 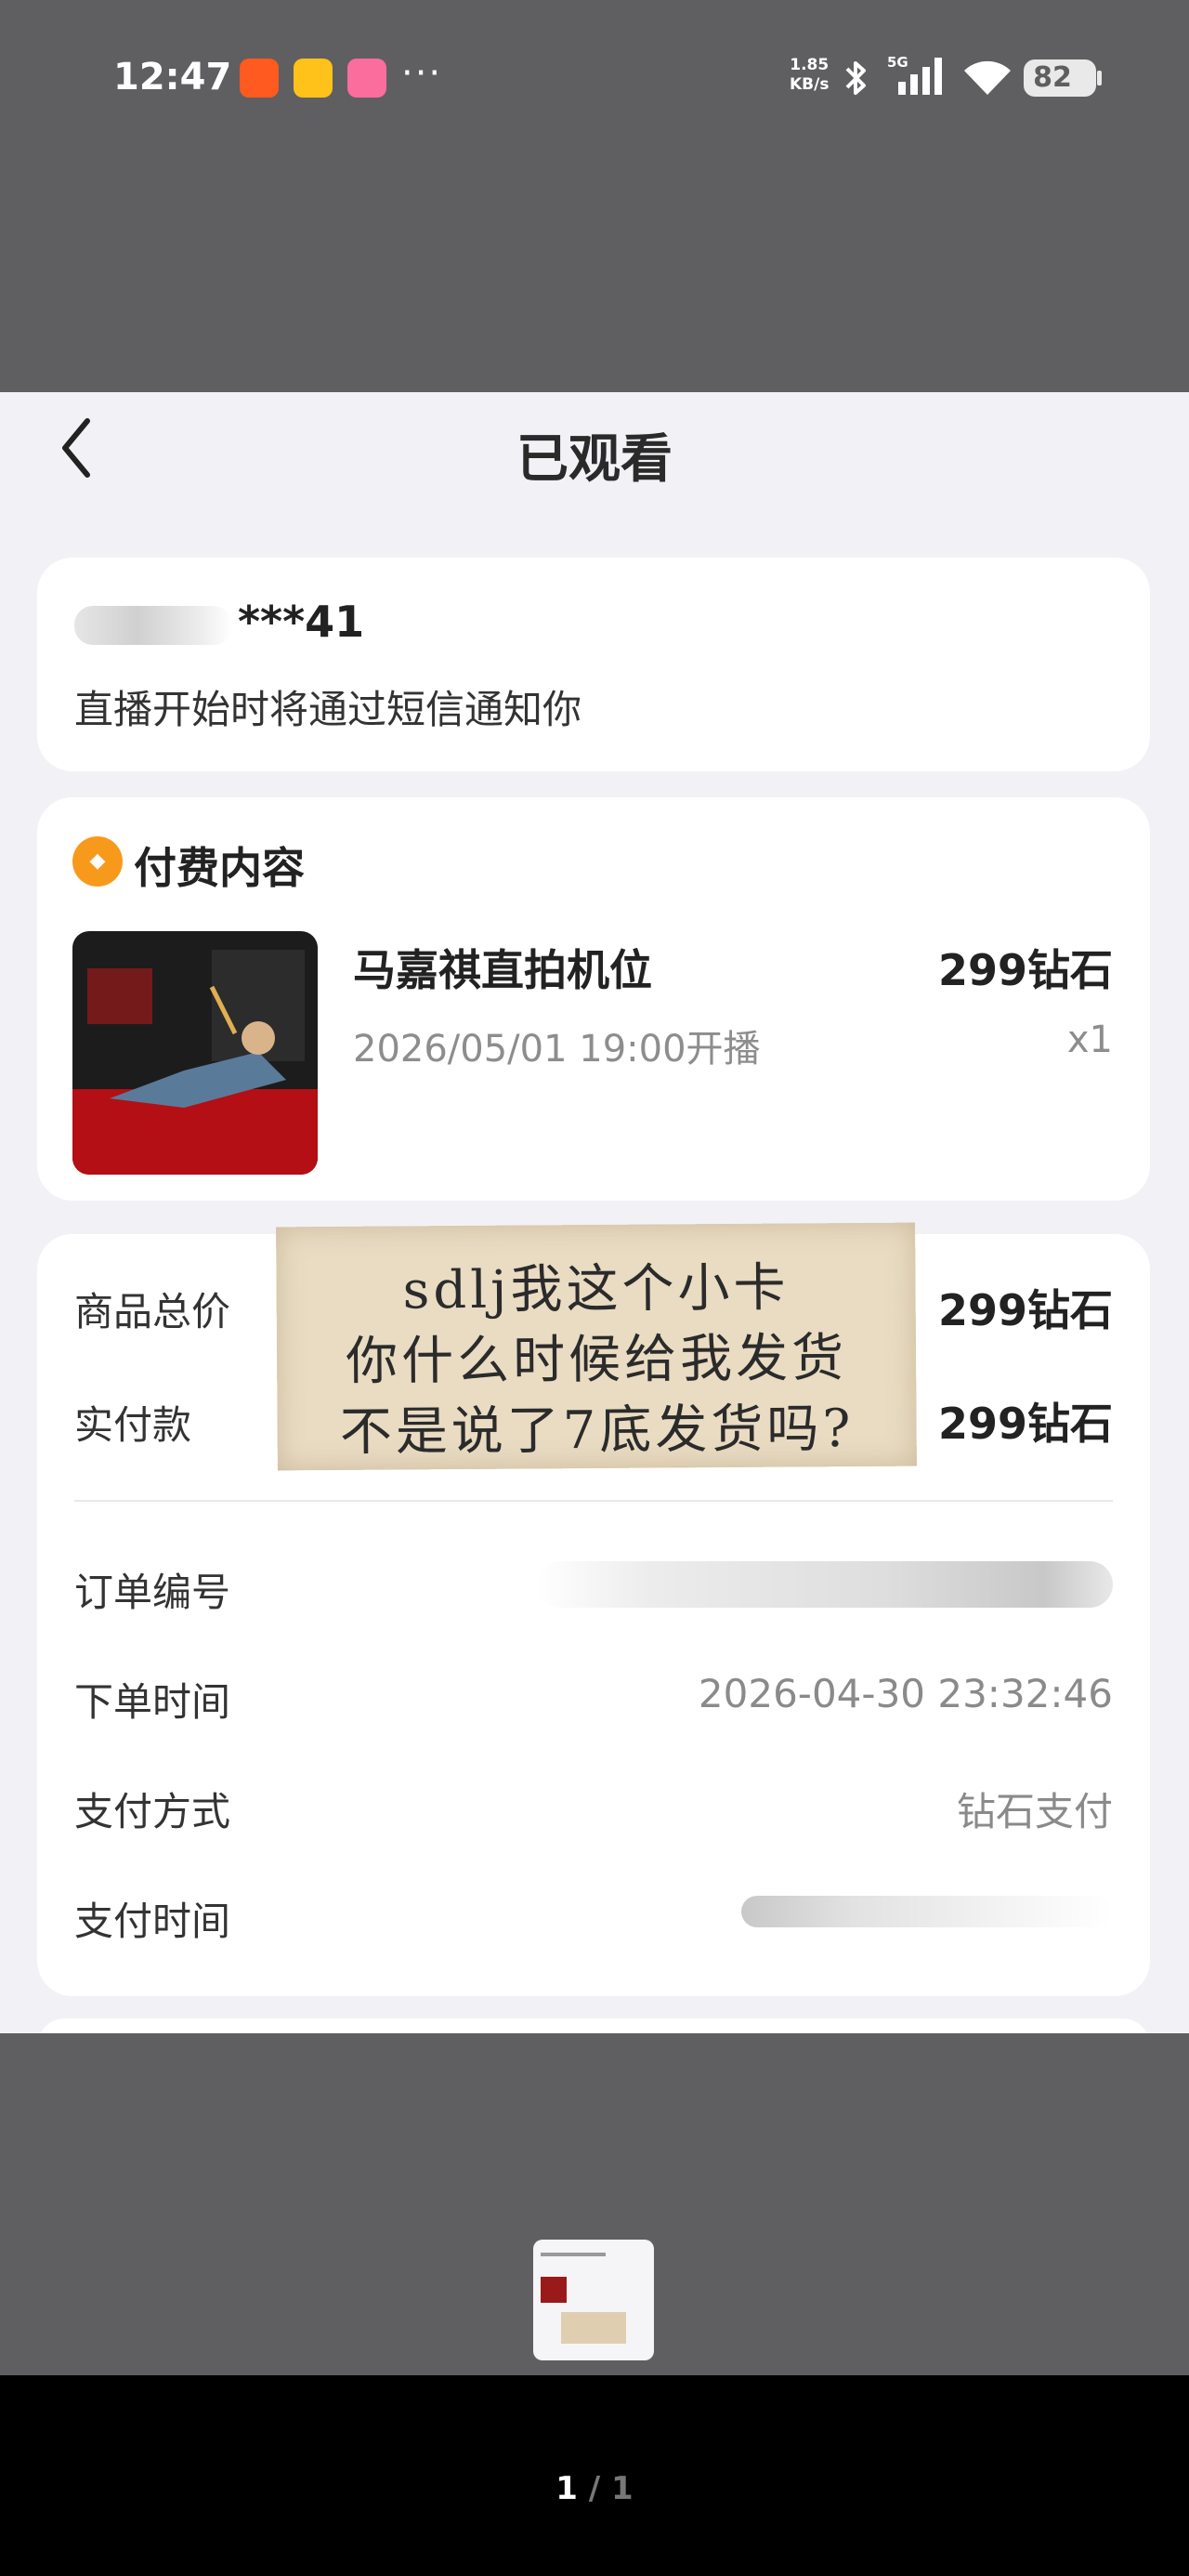 I want to click on section-title: 付费内容, so click(x=219, y=868).